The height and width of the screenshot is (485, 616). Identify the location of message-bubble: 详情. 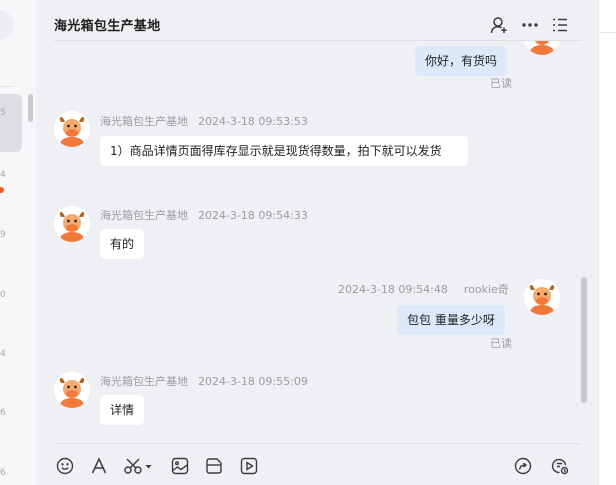
(122, 410).